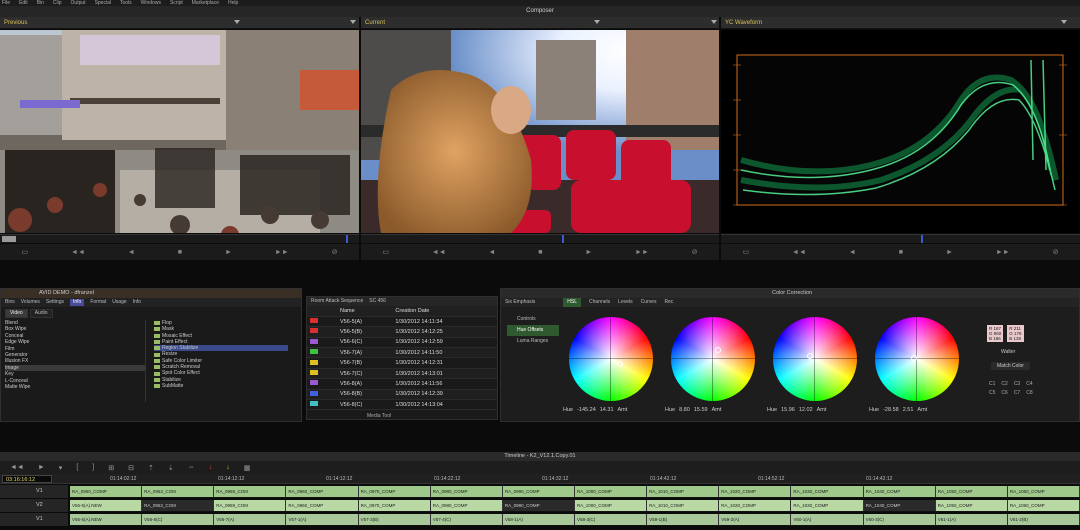 The width and height of the screenshot is (1080, 530). Describe the element at coordinates (119, 302) in the screenshot. I see `project-tab: Usage` at that location.